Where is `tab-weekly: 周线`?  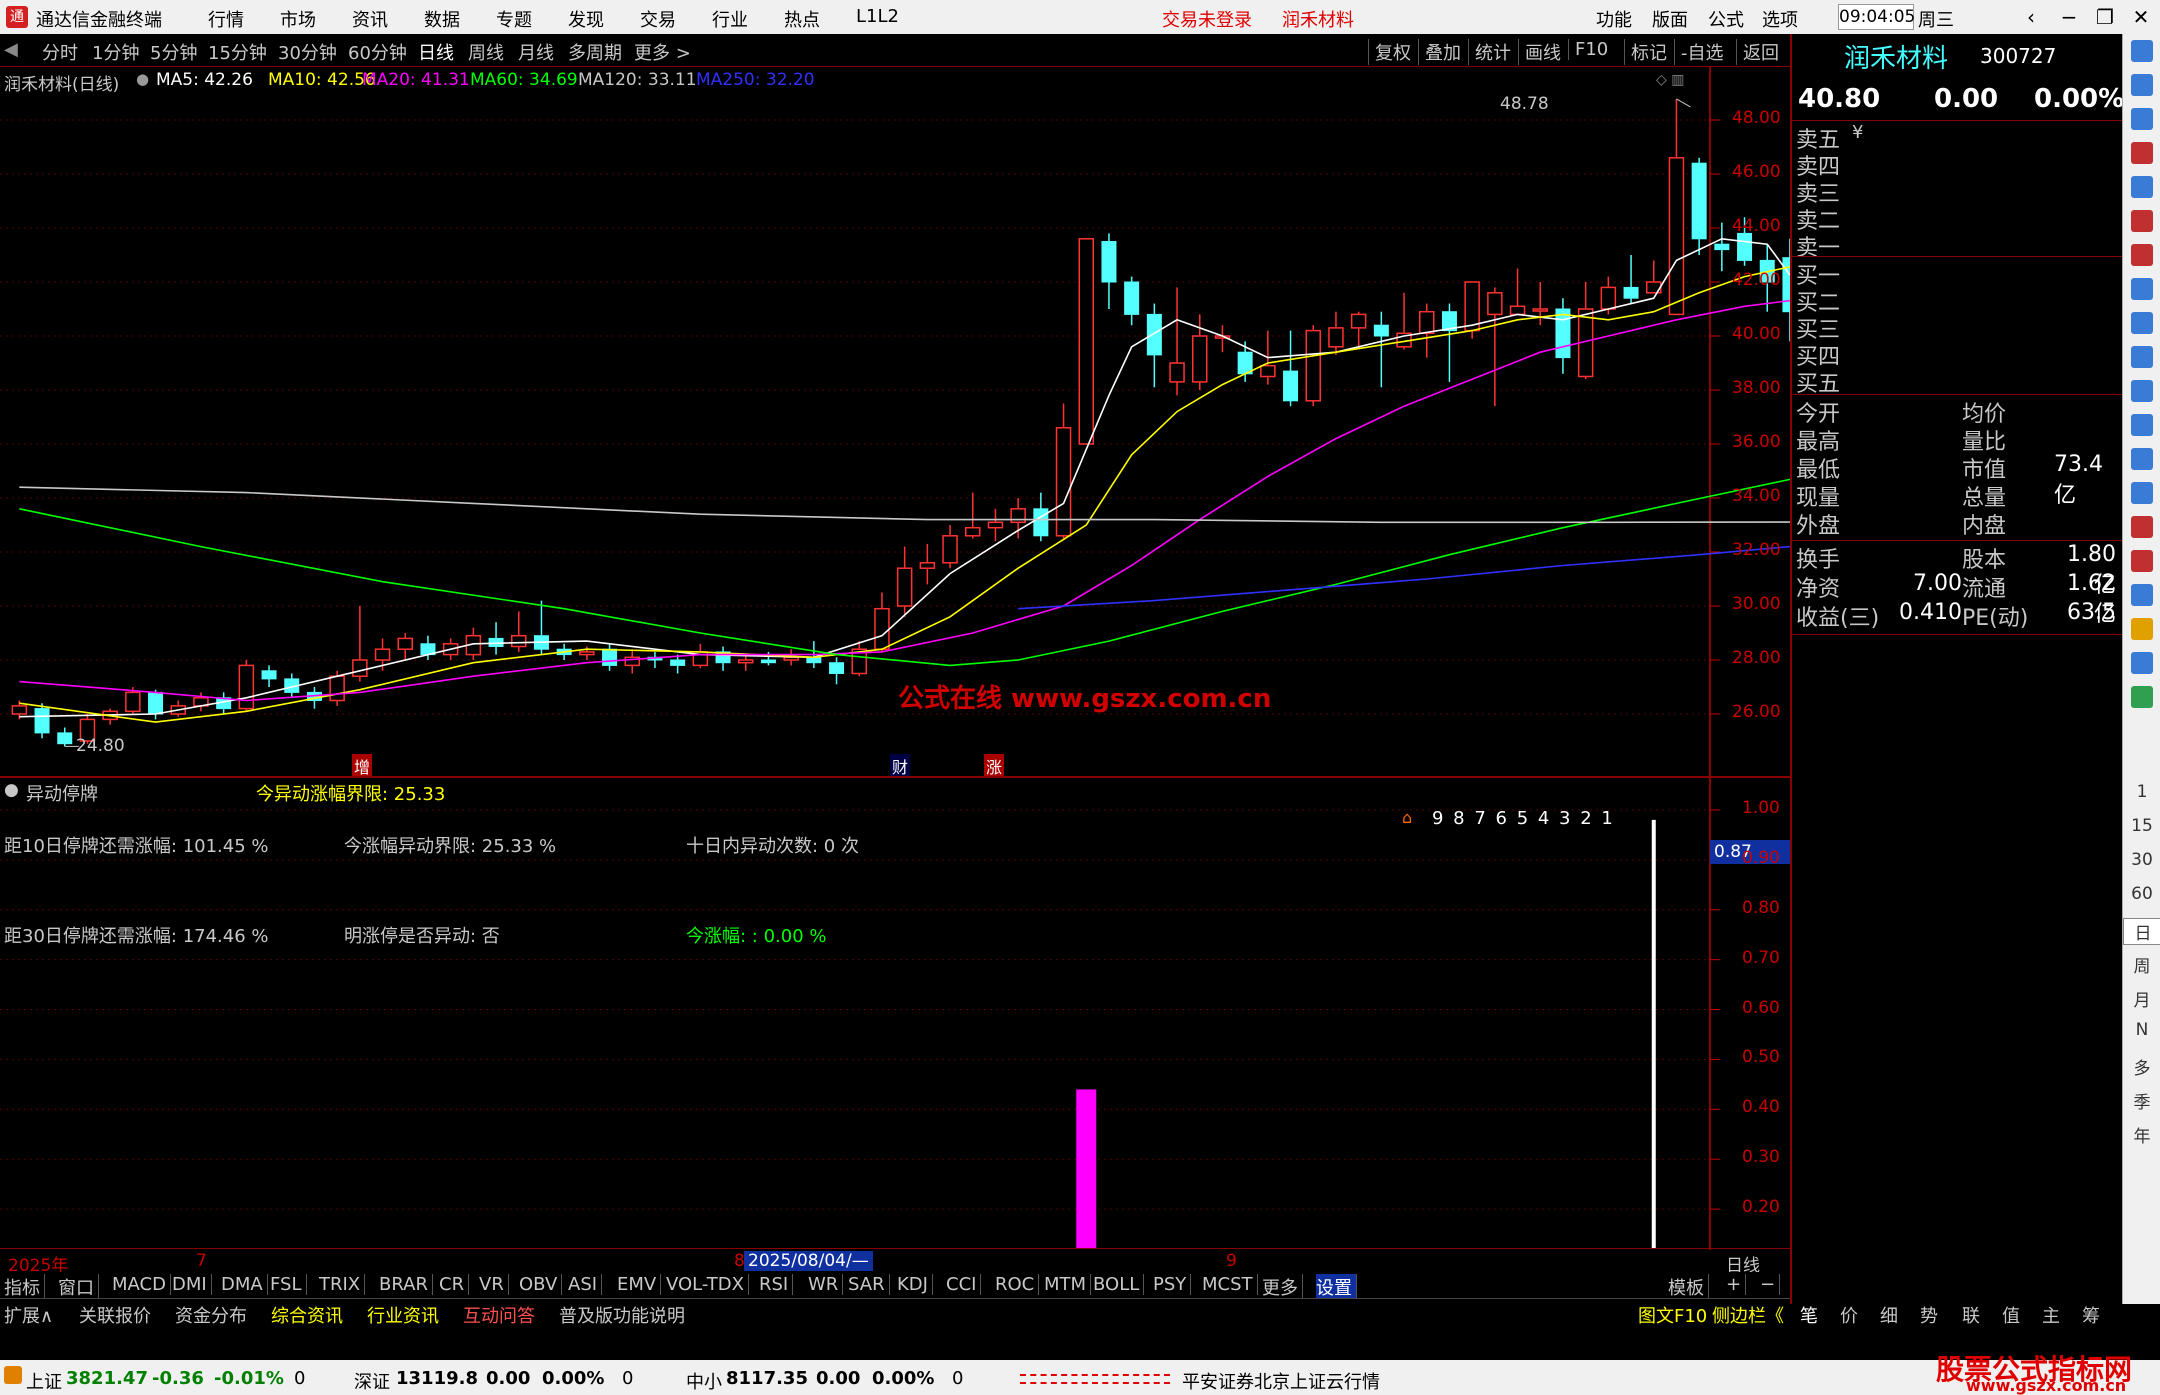
tab-weekly: 周线 is located at coordinates (486, 52).